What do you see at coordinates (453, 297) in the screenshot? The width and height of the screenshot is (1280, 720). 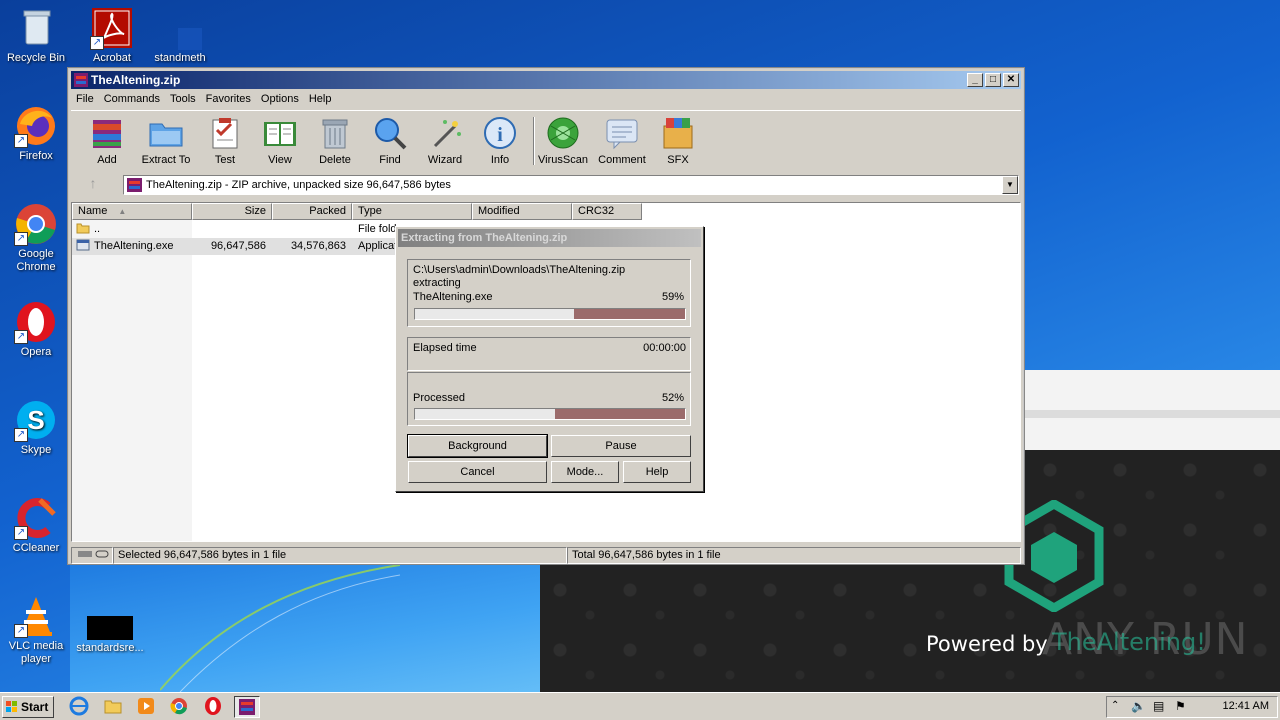 I see `extract-file-name: TheAltening.exe` at bounding box center [453, 297].